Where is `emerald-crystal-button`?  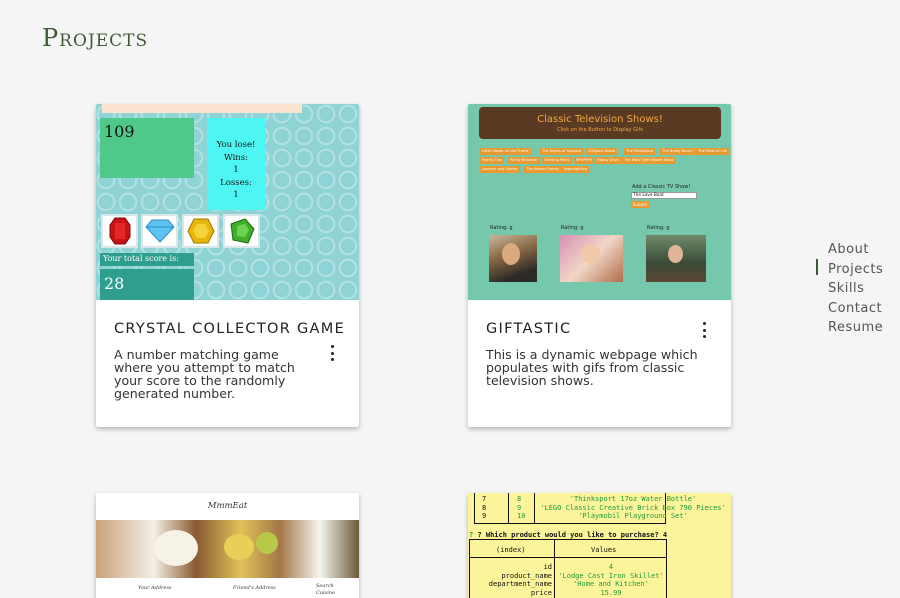
emerald-crystal-button is located at coordinates (241, 231).